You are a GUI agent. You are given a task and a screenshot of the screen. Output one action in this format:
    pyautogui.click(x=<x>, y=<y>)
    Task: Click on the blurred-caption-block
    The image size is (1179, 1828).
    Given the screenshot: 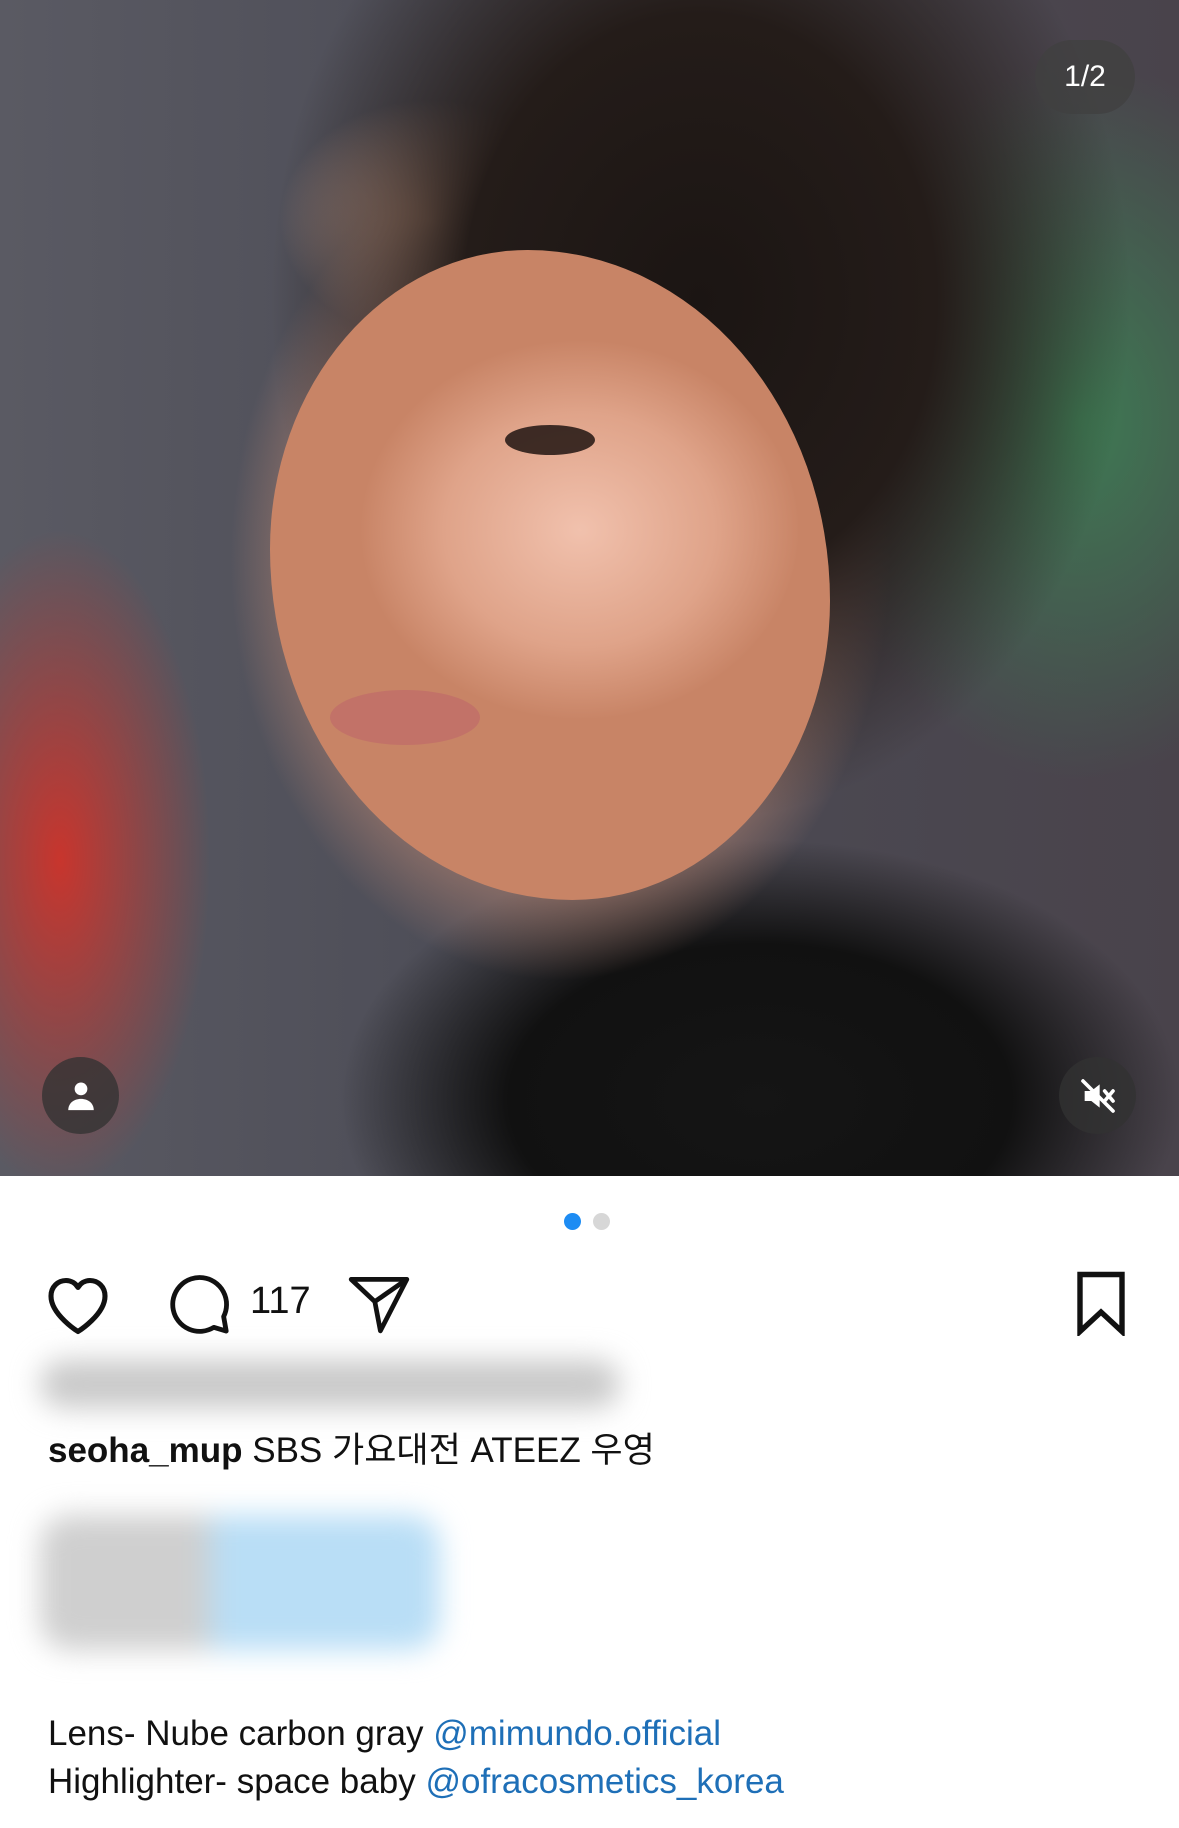 What is the action you would take?
    pyautogui.click(x=240, y=1582)
    